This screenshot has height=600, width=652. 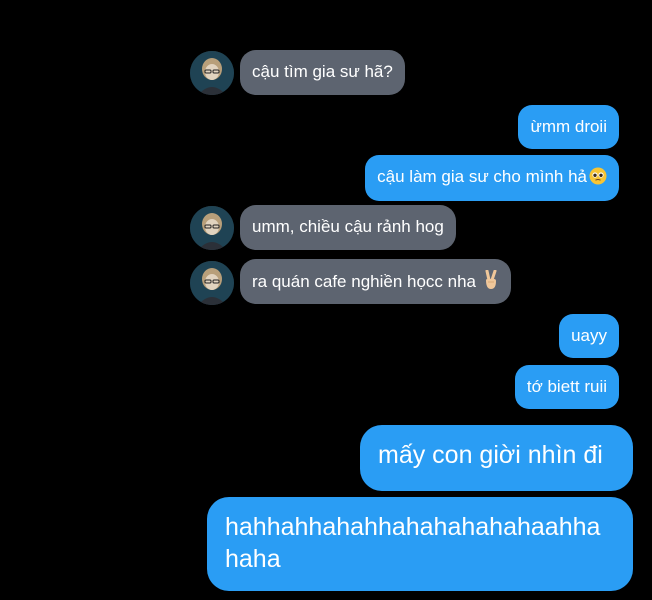 What do you see at coordinates (491, 282) in the screenshot?
I see `victory-hand-icon` at bounding box center [491, 282].